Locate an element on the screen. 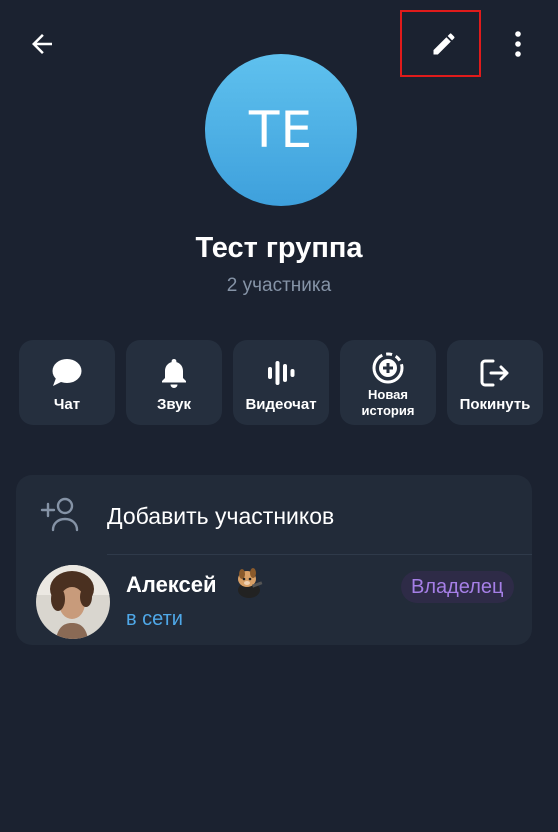 The height and width of the screenshot is (832, 558). chat-action-label: Чат is located at coordinates (67, 404).